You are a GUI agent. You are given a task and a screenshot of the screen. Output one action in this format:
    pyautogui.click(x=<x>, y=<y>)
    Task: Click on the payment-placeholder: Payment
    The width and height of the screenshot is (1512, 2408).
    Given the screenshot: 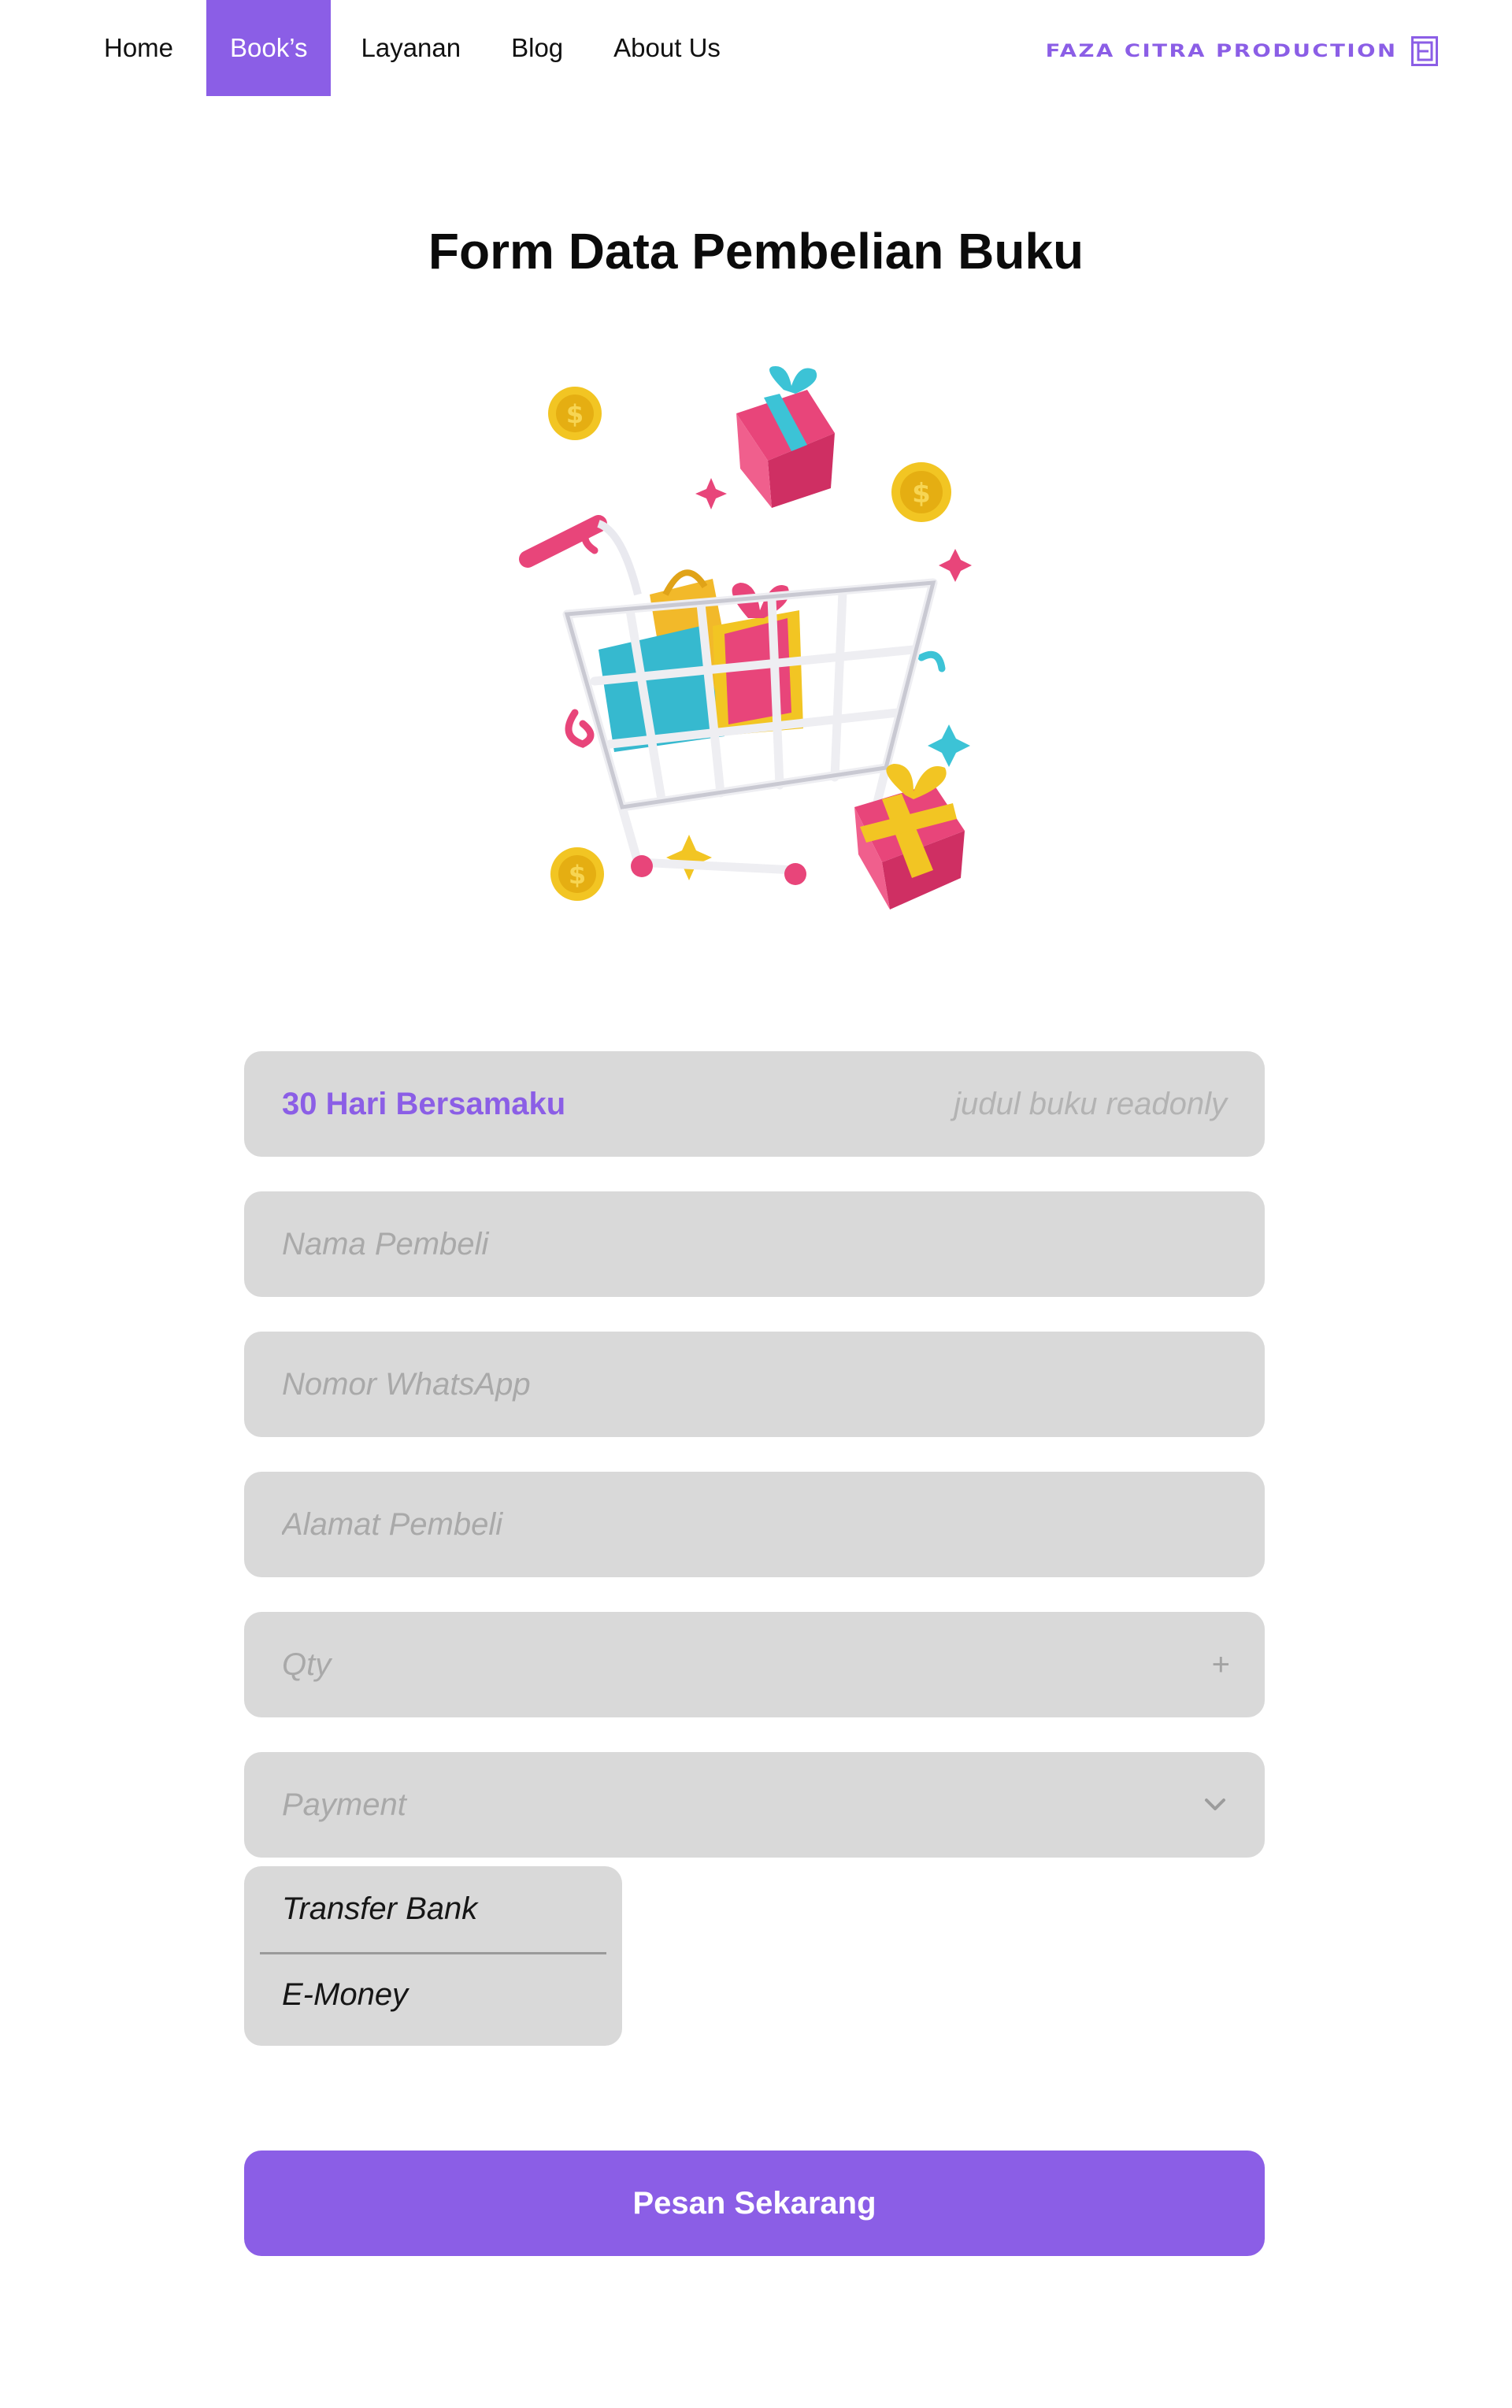 What is the action you would take?
    pyautogui.click(x=344, y=1804)
    